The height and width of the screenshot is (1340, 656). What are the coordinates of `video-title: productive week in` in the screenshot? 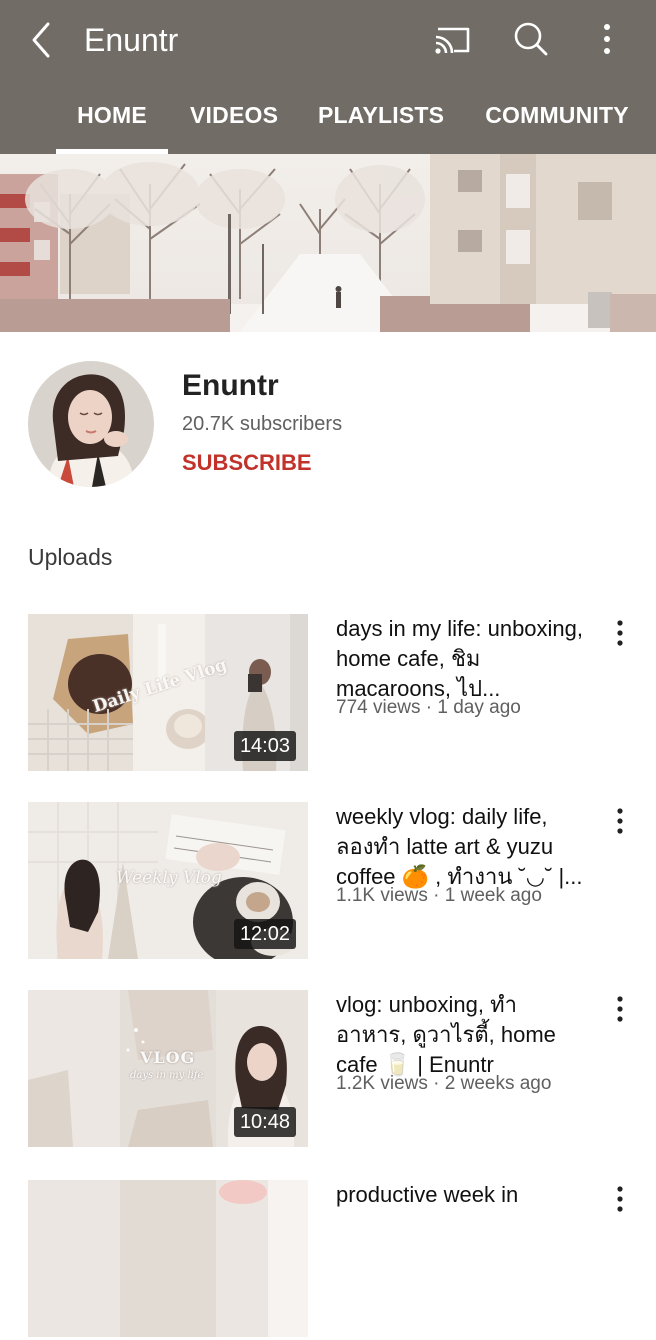 It's located at (461, 1195).